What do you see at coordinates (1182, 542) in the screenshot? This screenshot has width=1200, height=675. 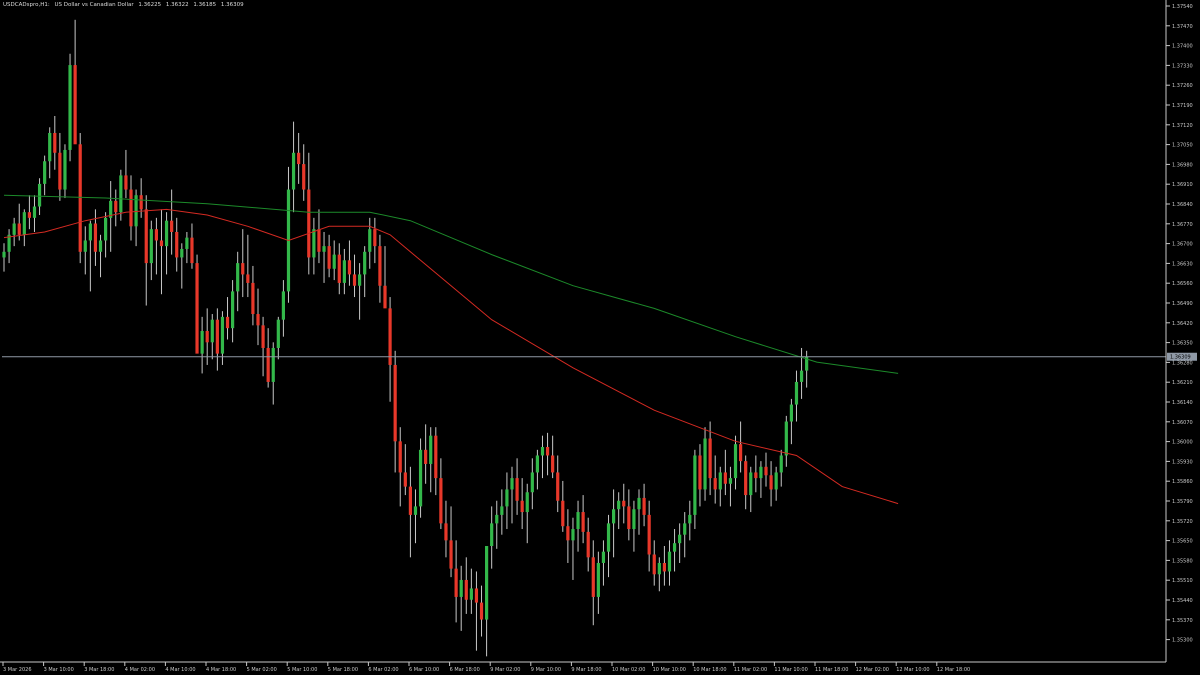 I see `price-tick-label: 1.35650` at bounding box center [1182, 542].